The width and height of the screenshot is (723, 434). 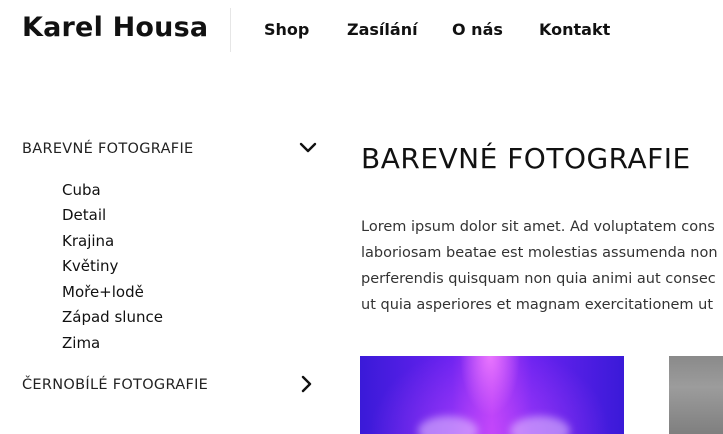 I want to click on chevron-right-icon, so click(x=306, y=384).